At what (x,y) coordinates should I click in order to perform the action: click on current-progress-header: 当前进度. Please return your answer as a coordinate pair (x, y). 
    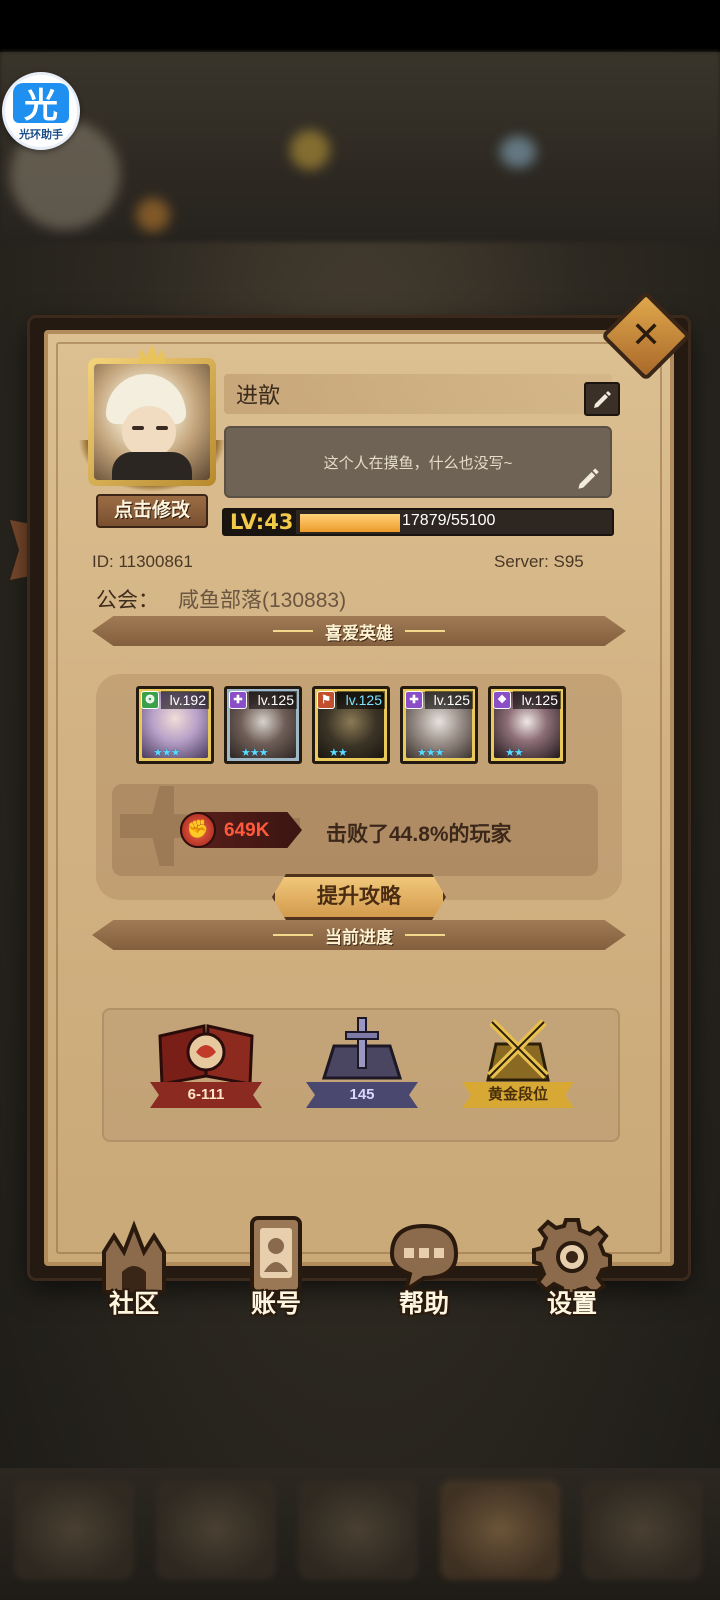
    Looking at the image, I should click on (359, 935).